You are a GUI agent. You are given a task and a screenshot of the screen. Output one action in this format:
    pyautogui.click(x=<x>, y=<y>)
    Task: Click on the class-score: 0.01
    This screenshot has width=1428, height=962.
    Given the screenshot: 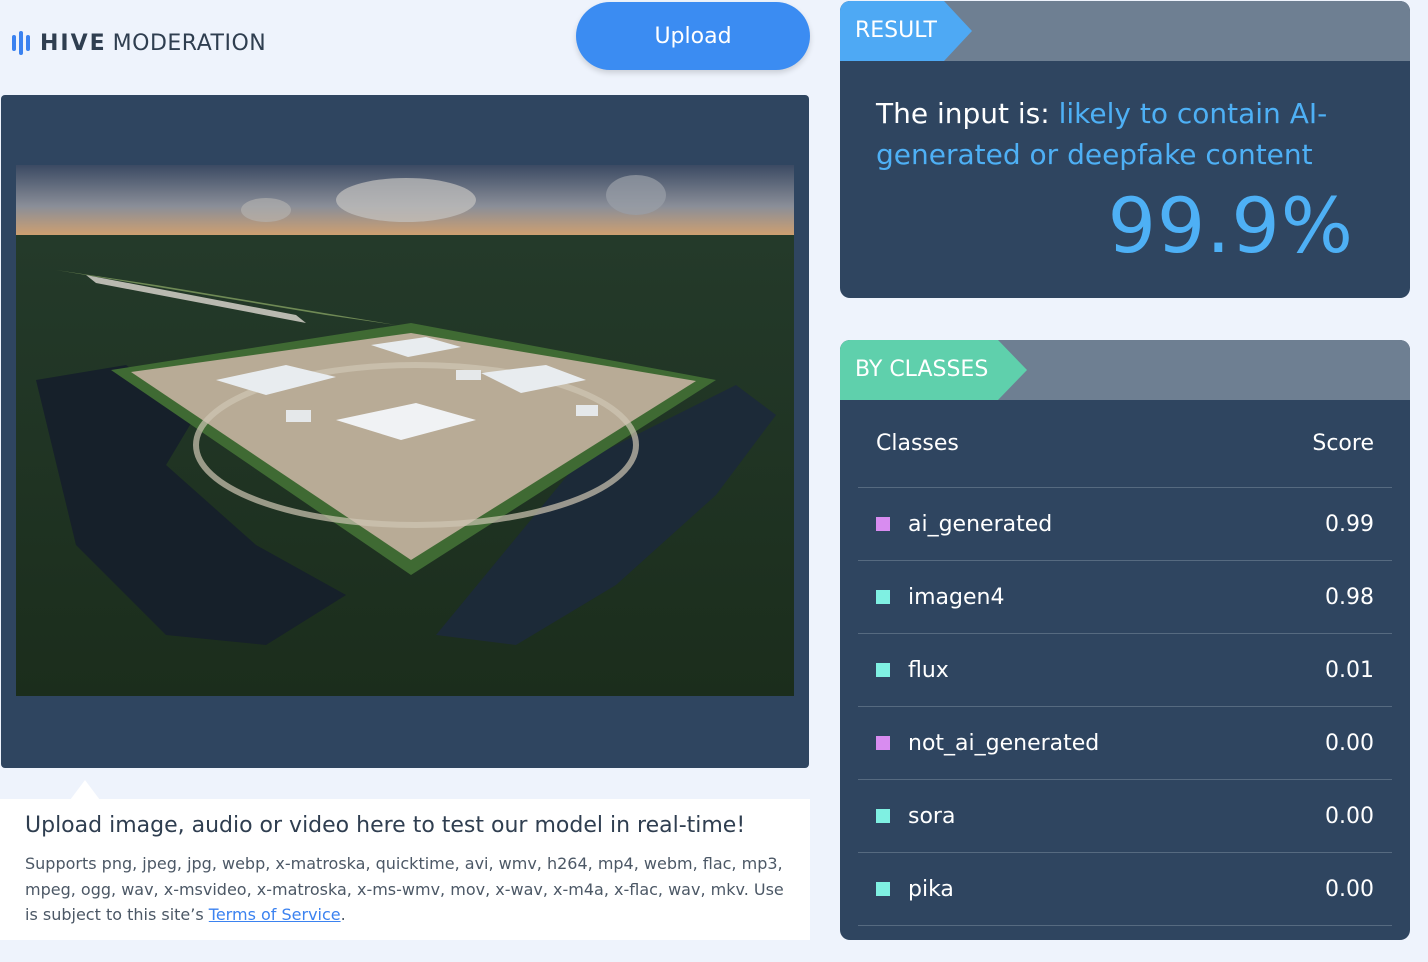 What is the action you would take?
    pyautogui.click(x=1349, y=670)
    